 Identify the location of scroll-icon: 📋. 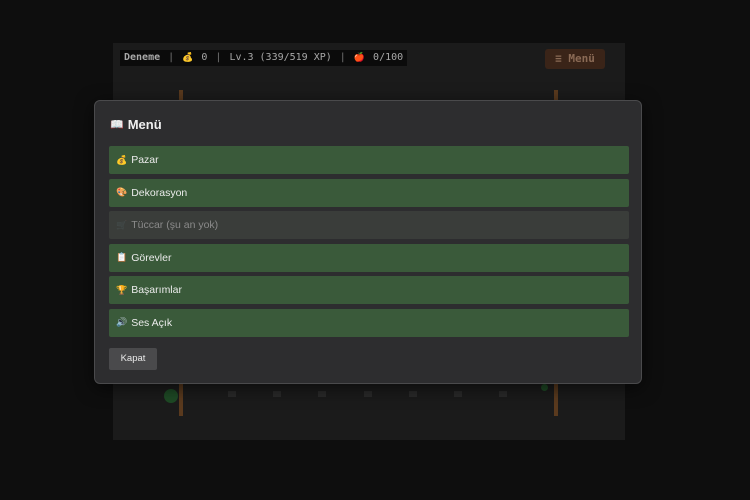
(122, 257).